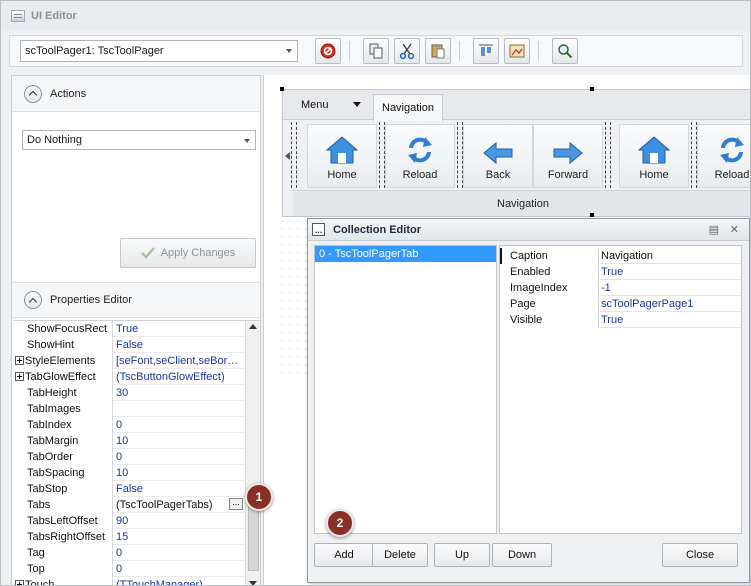  What do you see at coordinates (522, 555) in the screenshot?
I see `move-down-button: Down` at bounding box center [522, 555].